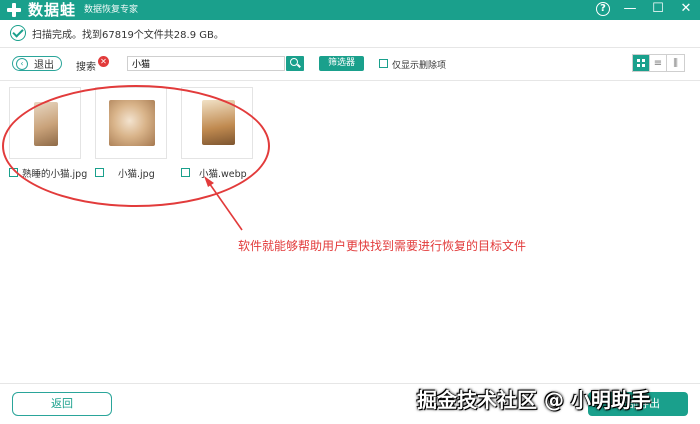 The width and height of the screenshot is (700, 424). Describe the element at coordinates (52, 10) in the screenshot. I see `app-name: 数据蛙` at that location.